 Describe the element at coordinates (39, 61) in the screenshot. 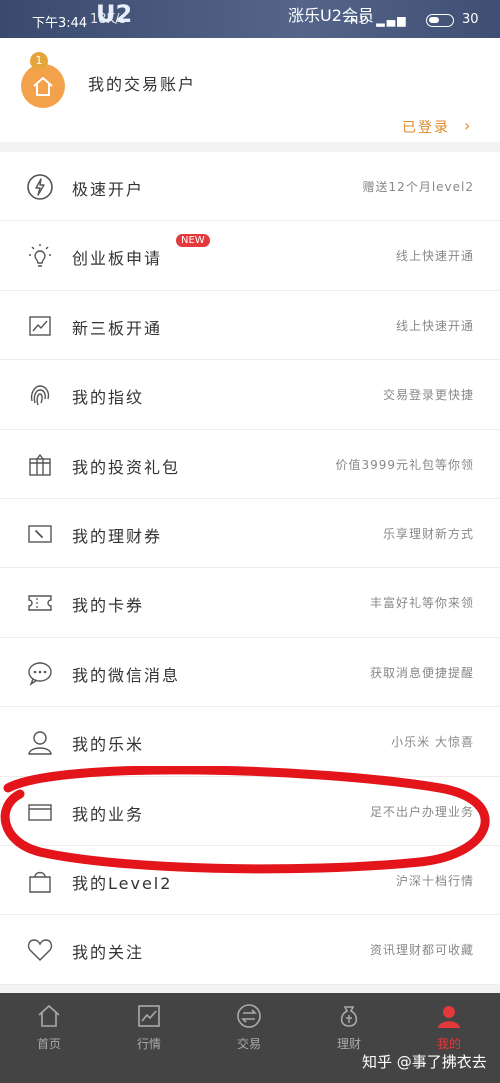

I see `level-badge: 1` at that location.